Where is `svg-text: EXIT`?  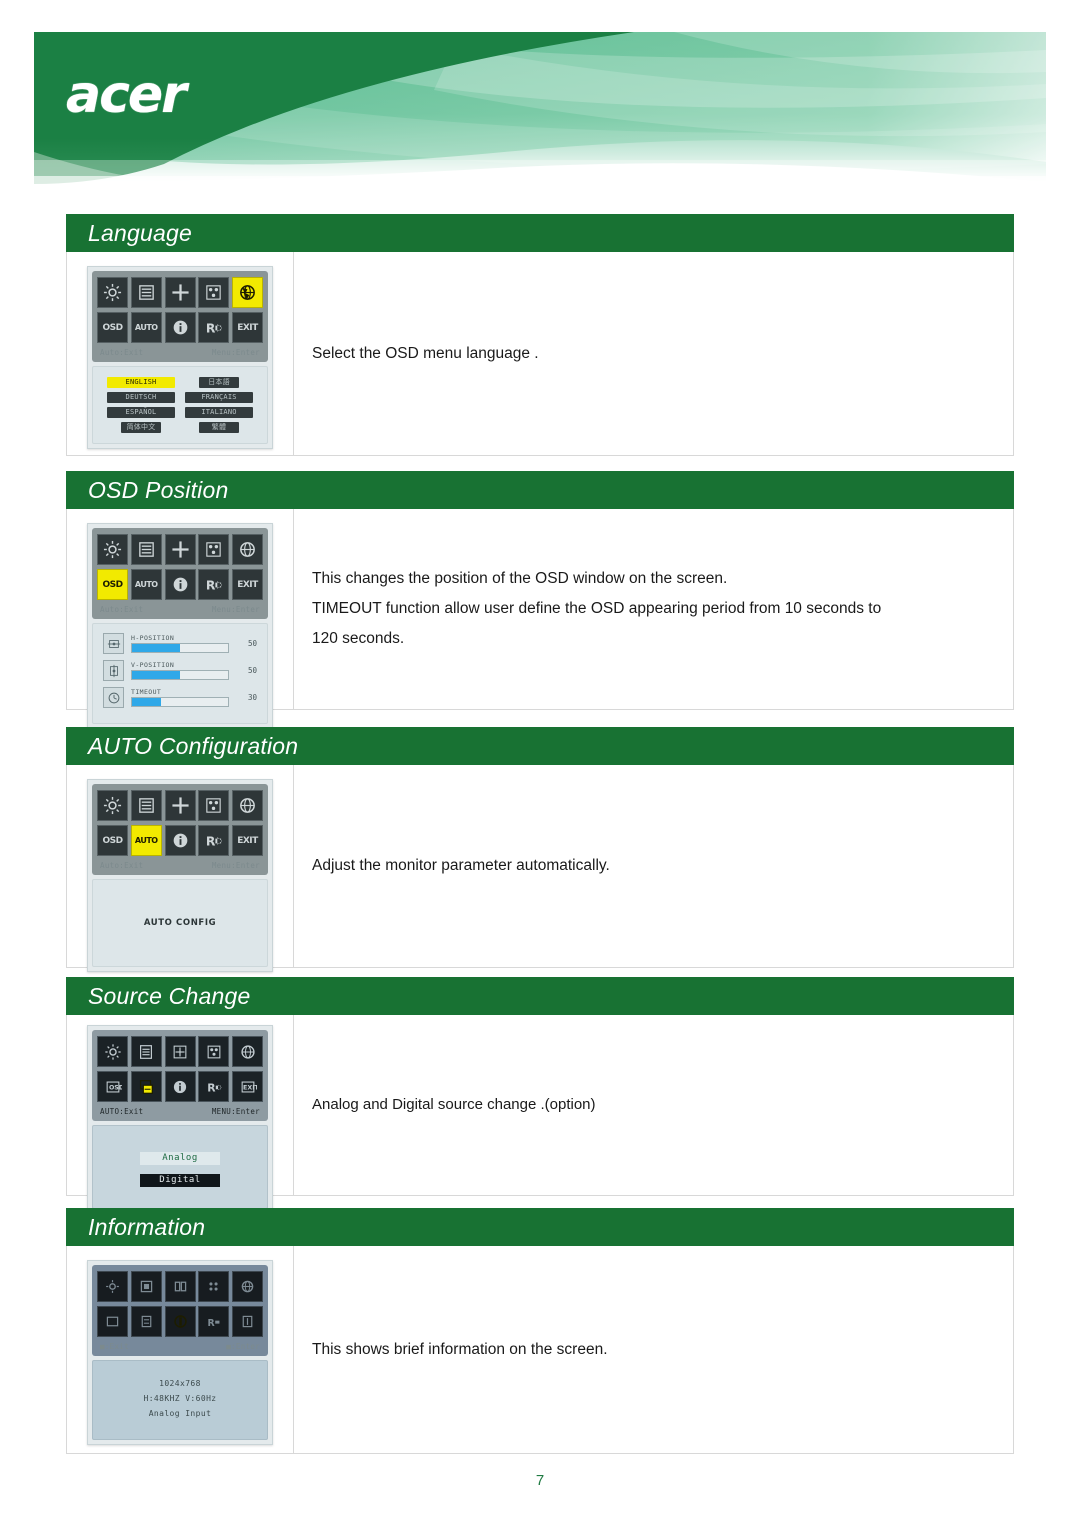 svg-text: EXIT is located at coordinates (250, 1087).